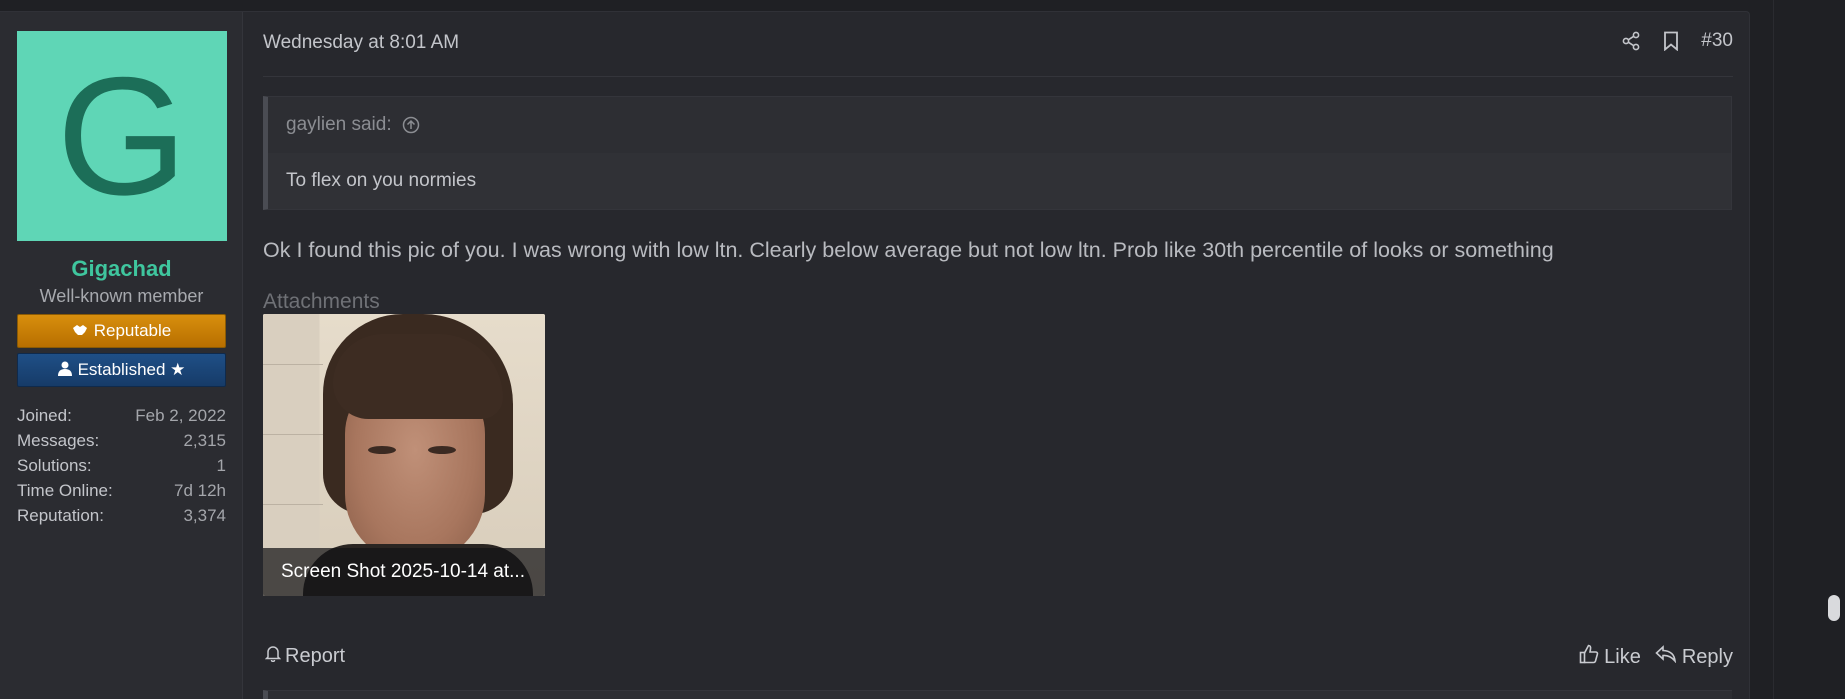  I want to click on quote-author: gaylien said:, so click(339, 124).